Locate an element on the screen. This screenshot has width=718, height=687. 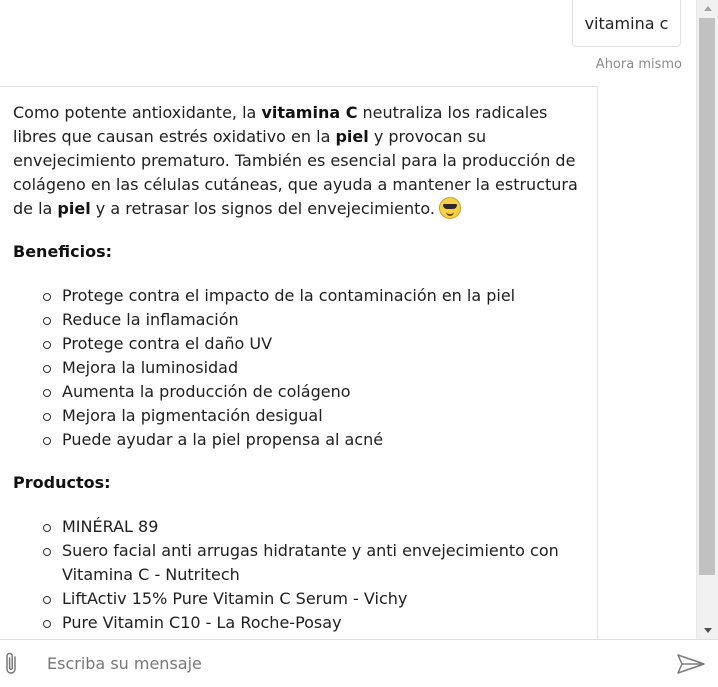
list-item: Mejora la luminosidad is located at coordinates (313, 368).